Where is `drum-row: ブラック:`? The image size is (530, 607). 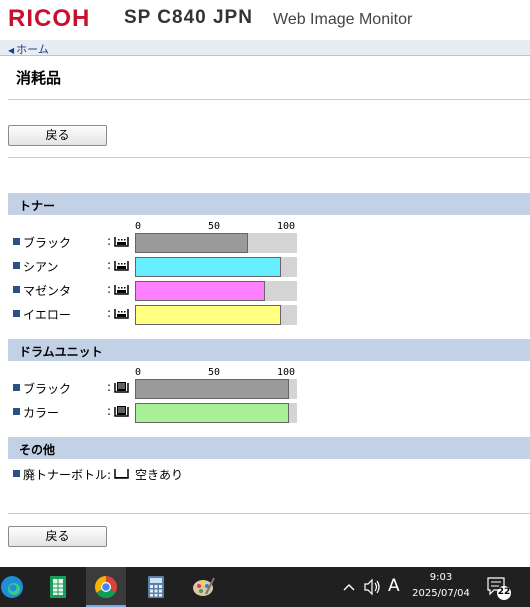
drum-row: ブラック: is located at coordinates (265, 389).